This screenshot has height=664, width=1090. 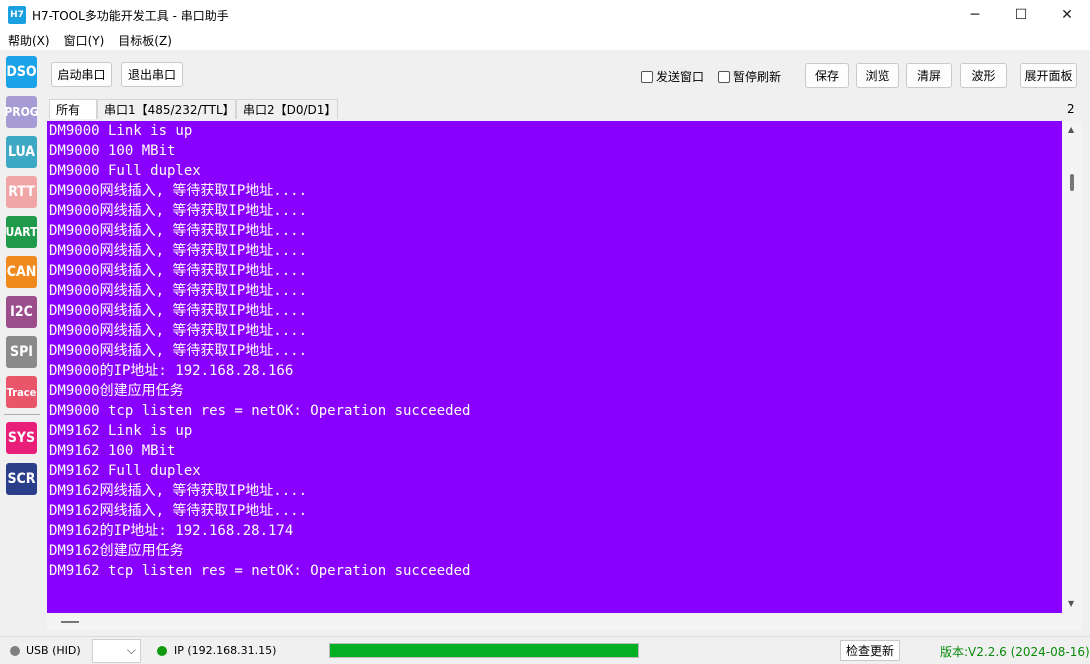 What do you see at coordinates (21, 272) in the screenshot?
I see `sidebar-can-button: CAN` at bounding box center [21, 272].